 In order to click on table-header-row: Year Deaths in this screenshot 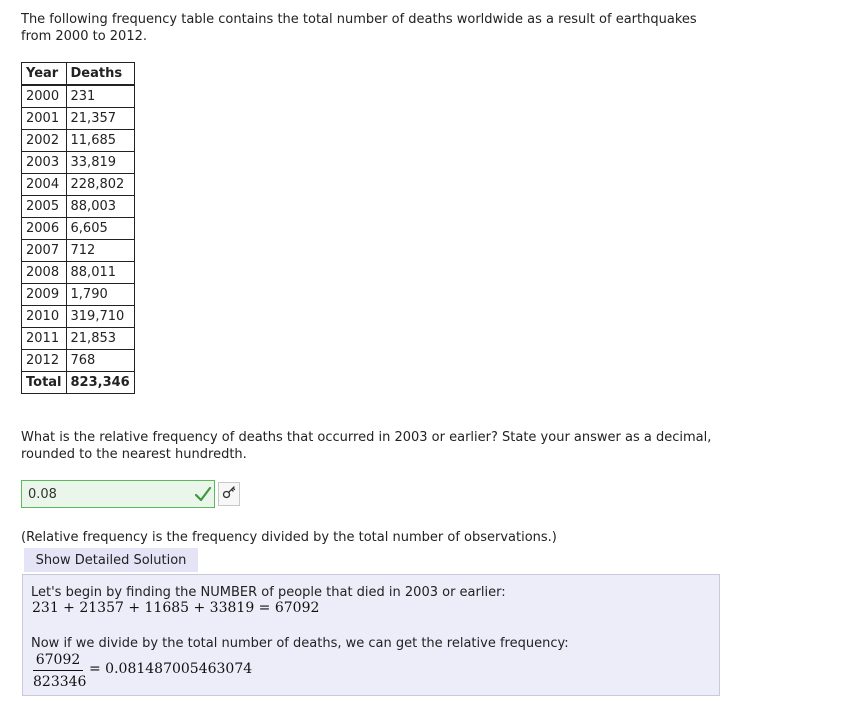, I will do `click(78, 74)`.